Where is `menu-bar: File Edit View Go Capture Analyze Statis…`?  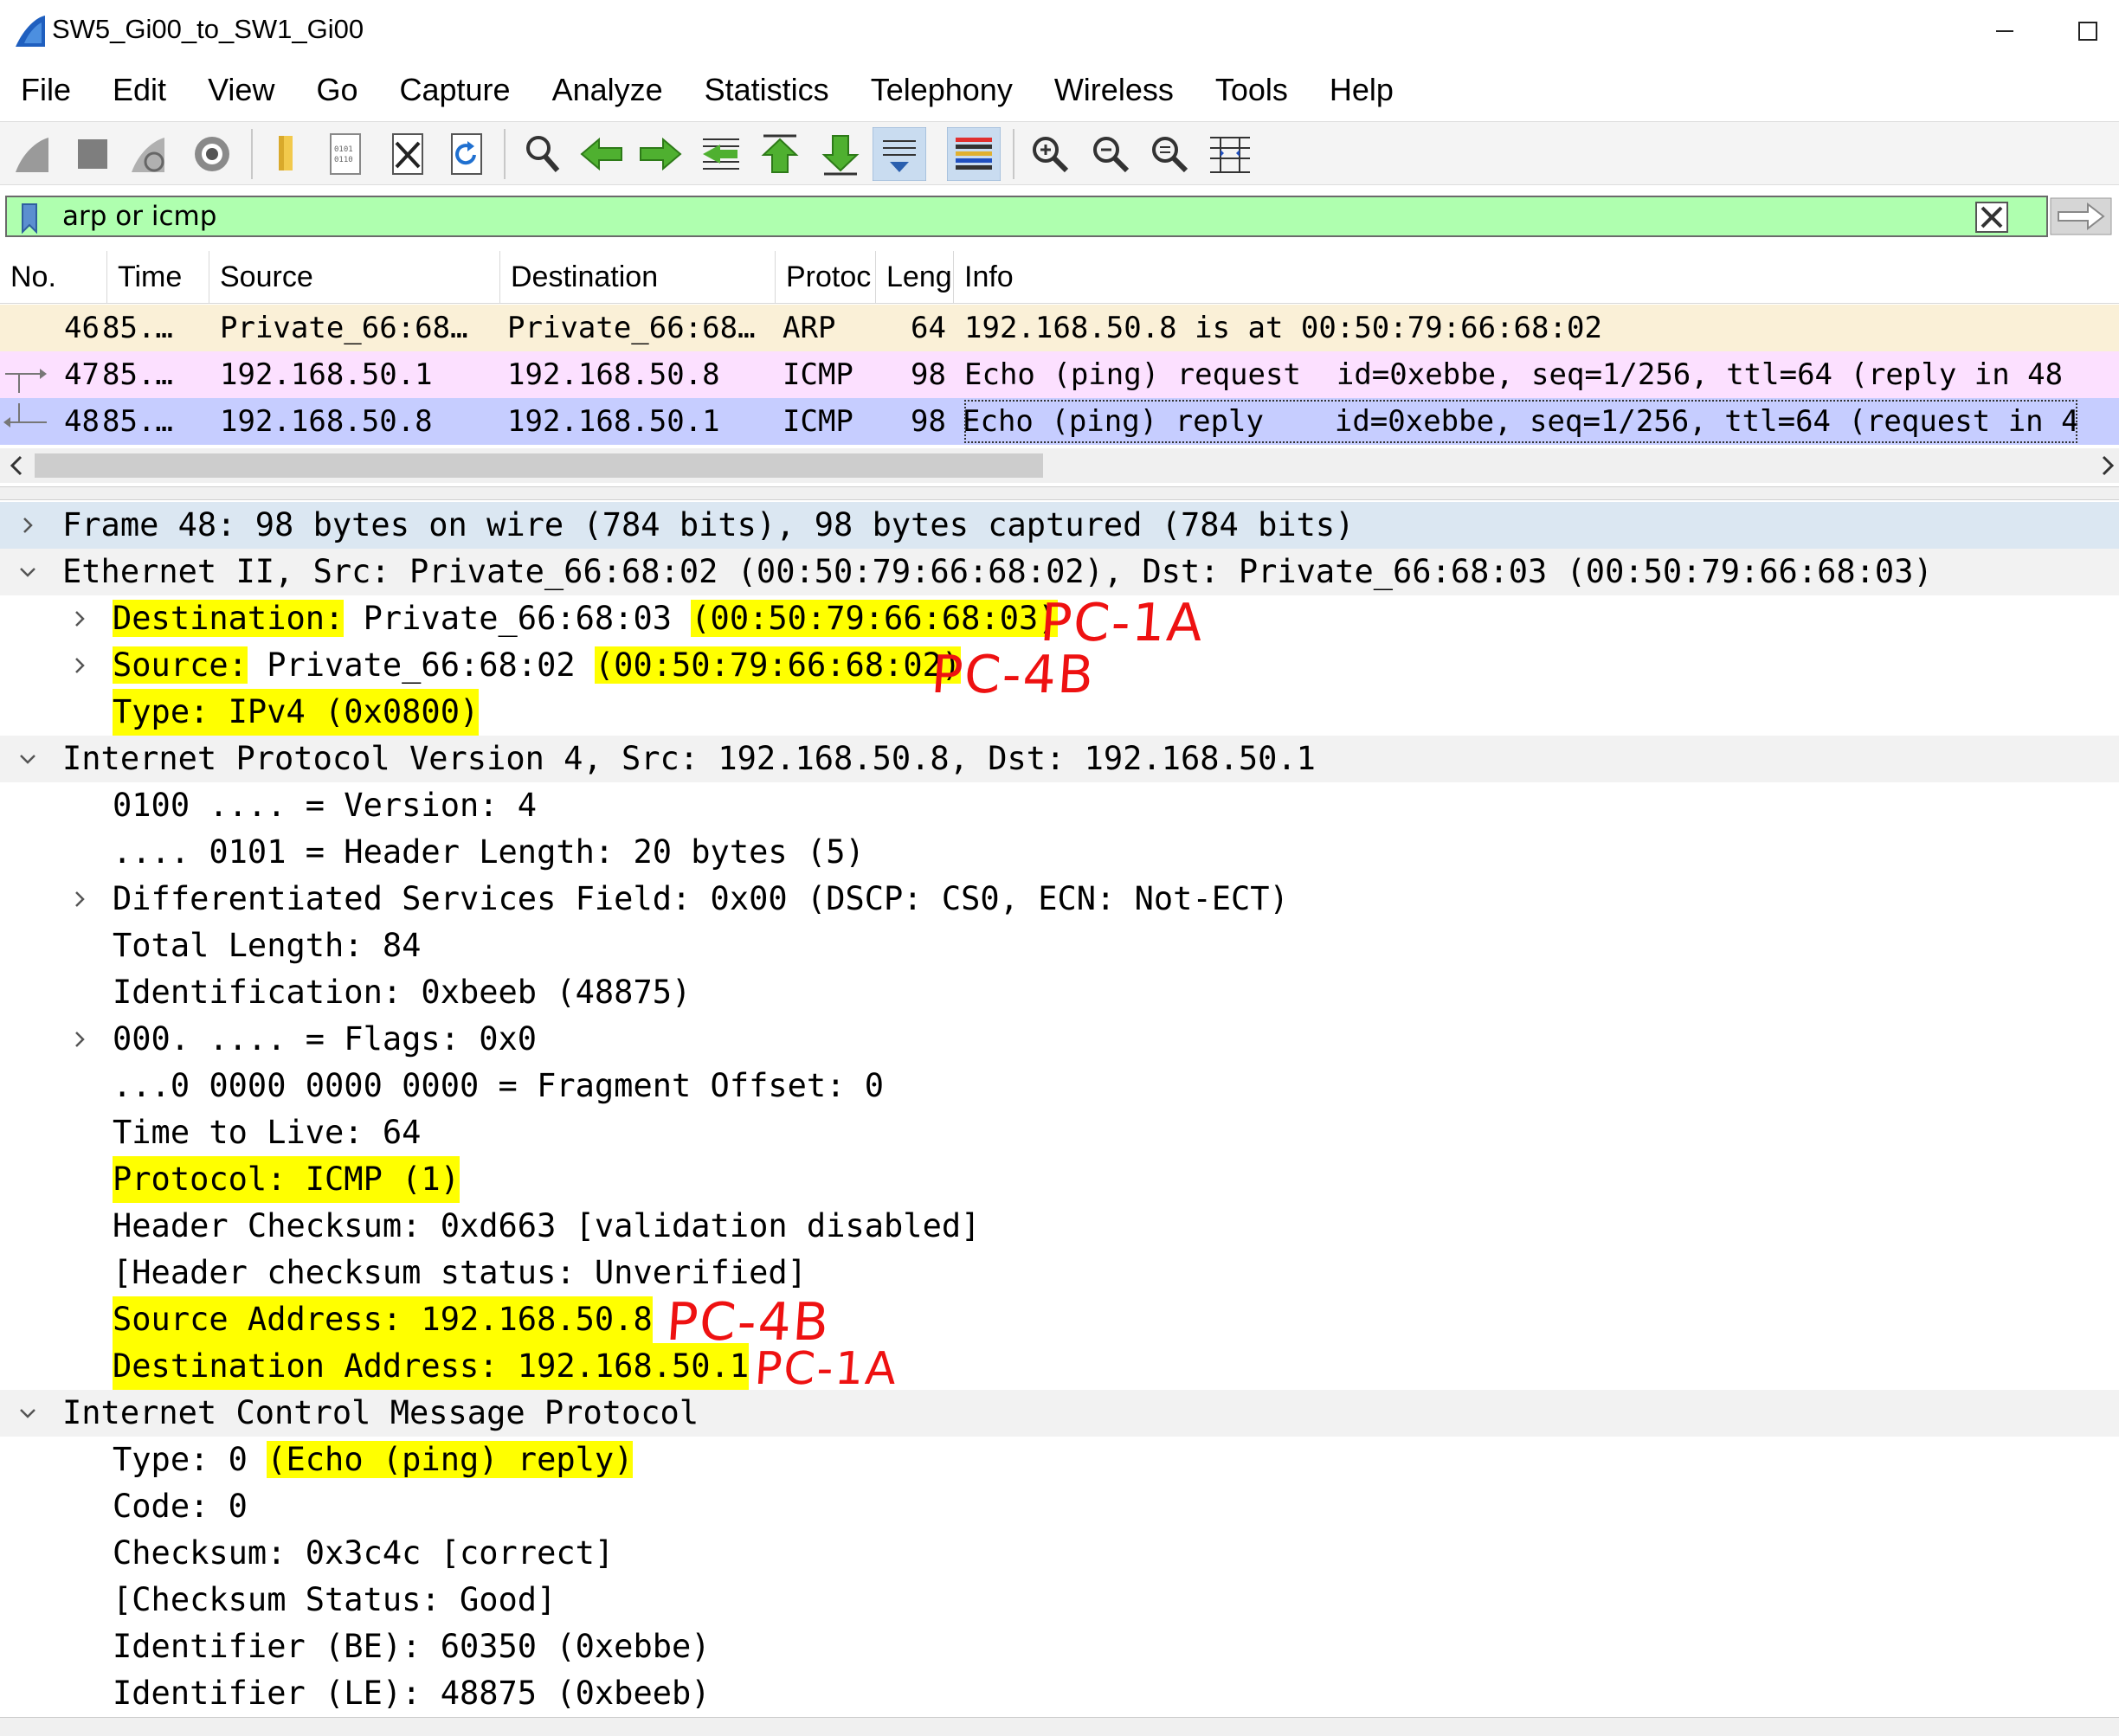 menu-bar: File Edit View Go Capture Analyze Statis… is located at coordinates (1059, 92).